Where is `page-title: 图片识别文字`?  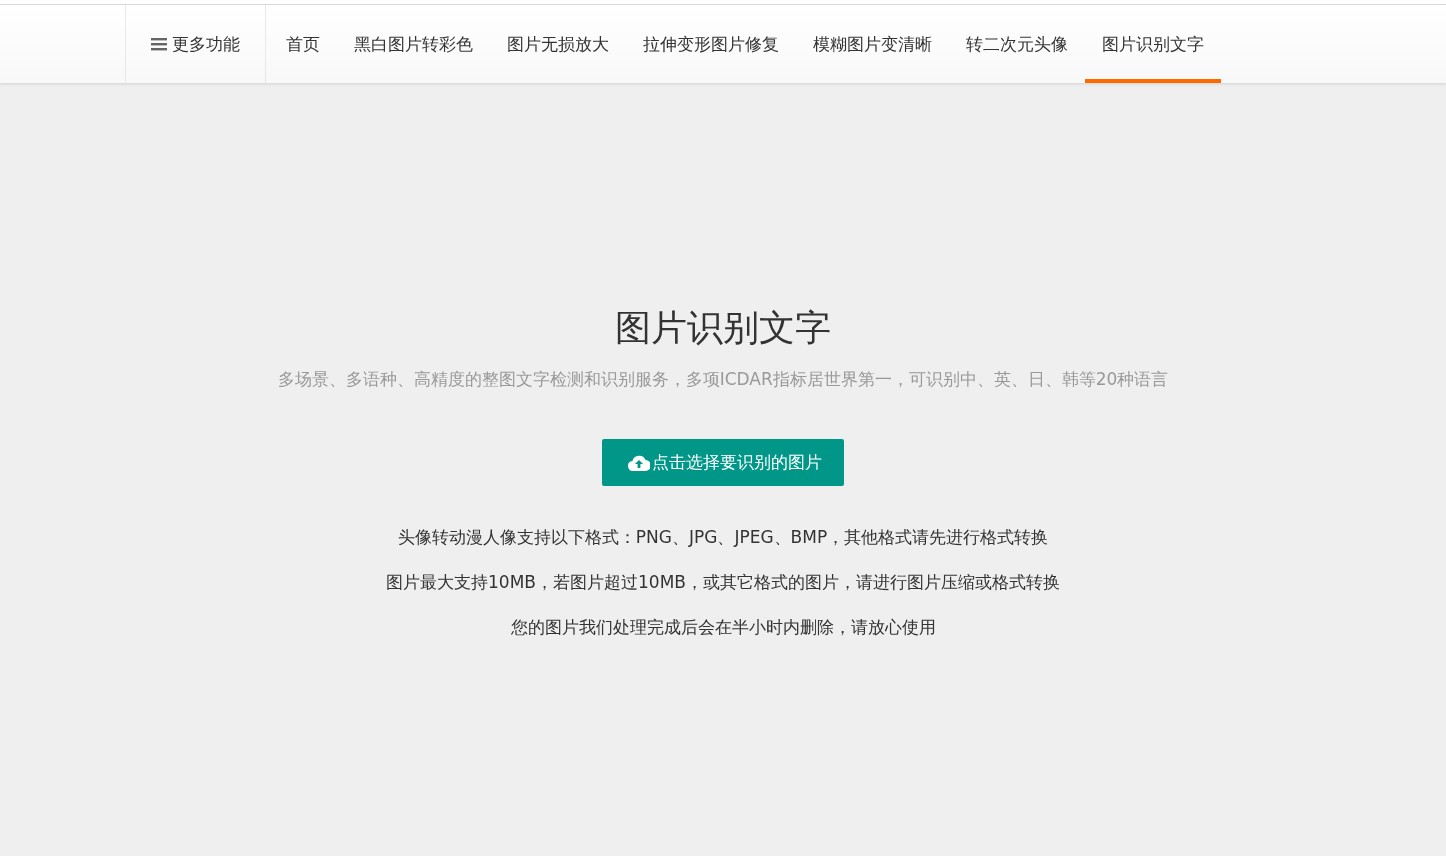
page-title: 图片识别文字 is located at coordinates (723, 328).